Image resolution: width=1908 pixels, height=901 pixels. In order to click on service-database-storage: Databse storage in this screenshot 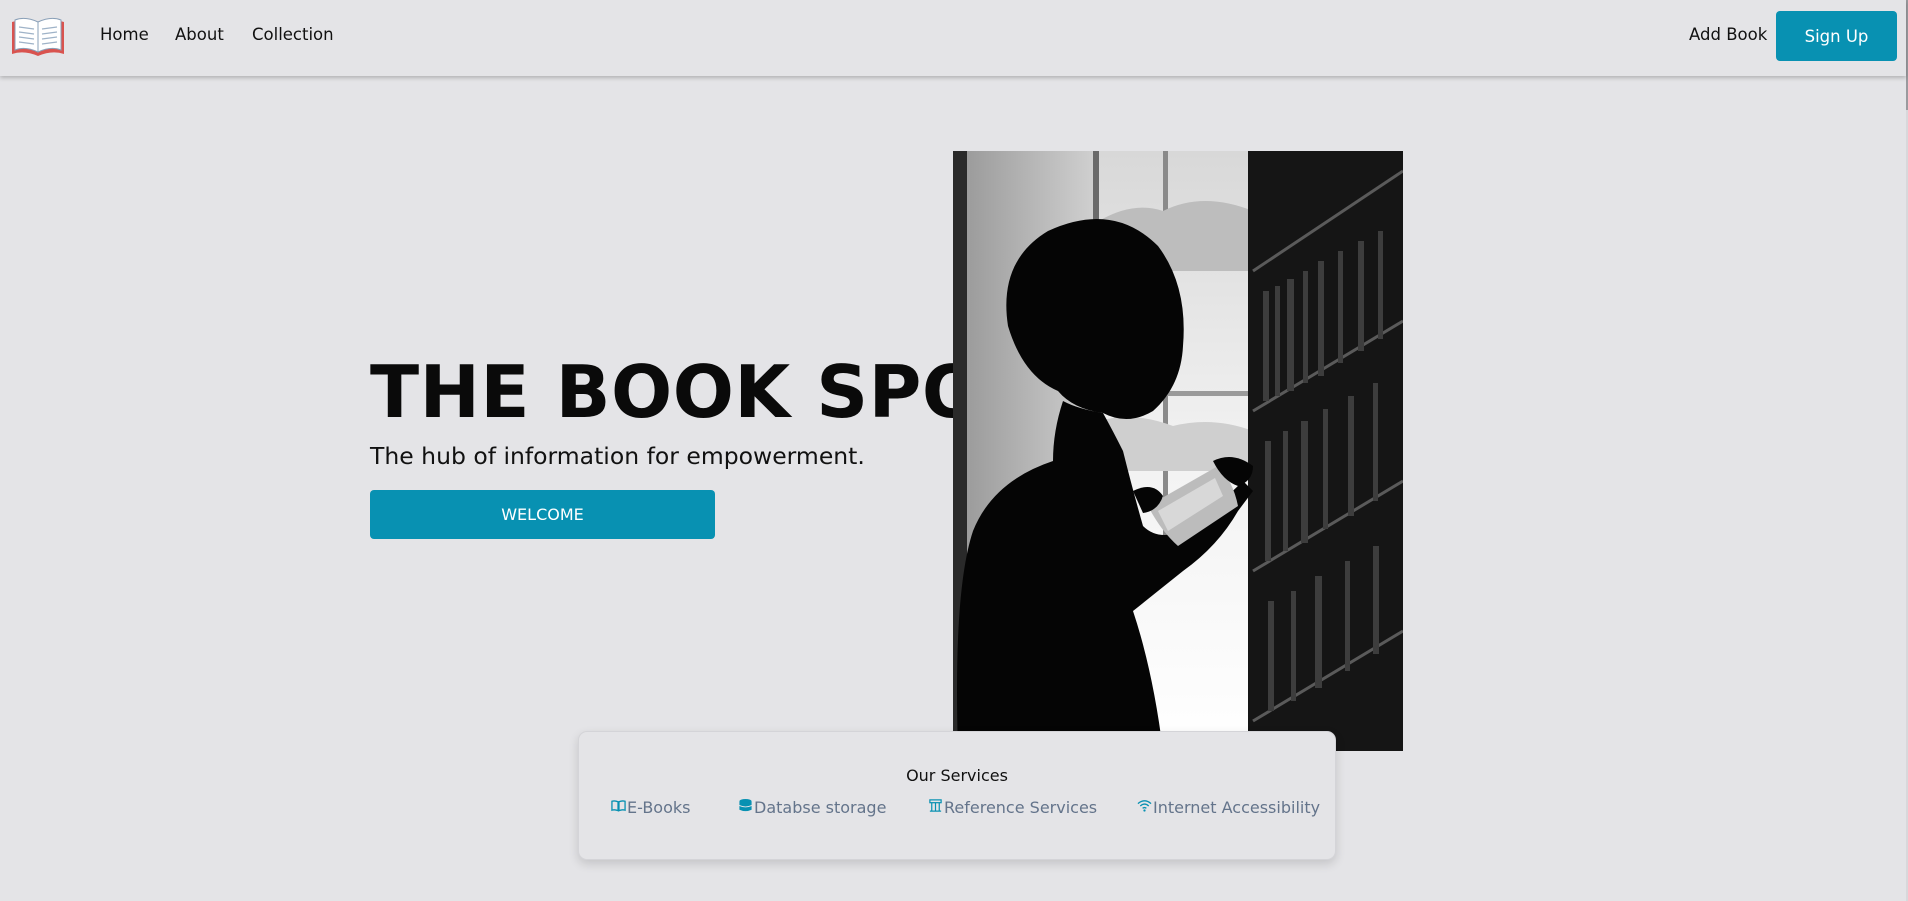, I will do `click(812, 807)`.